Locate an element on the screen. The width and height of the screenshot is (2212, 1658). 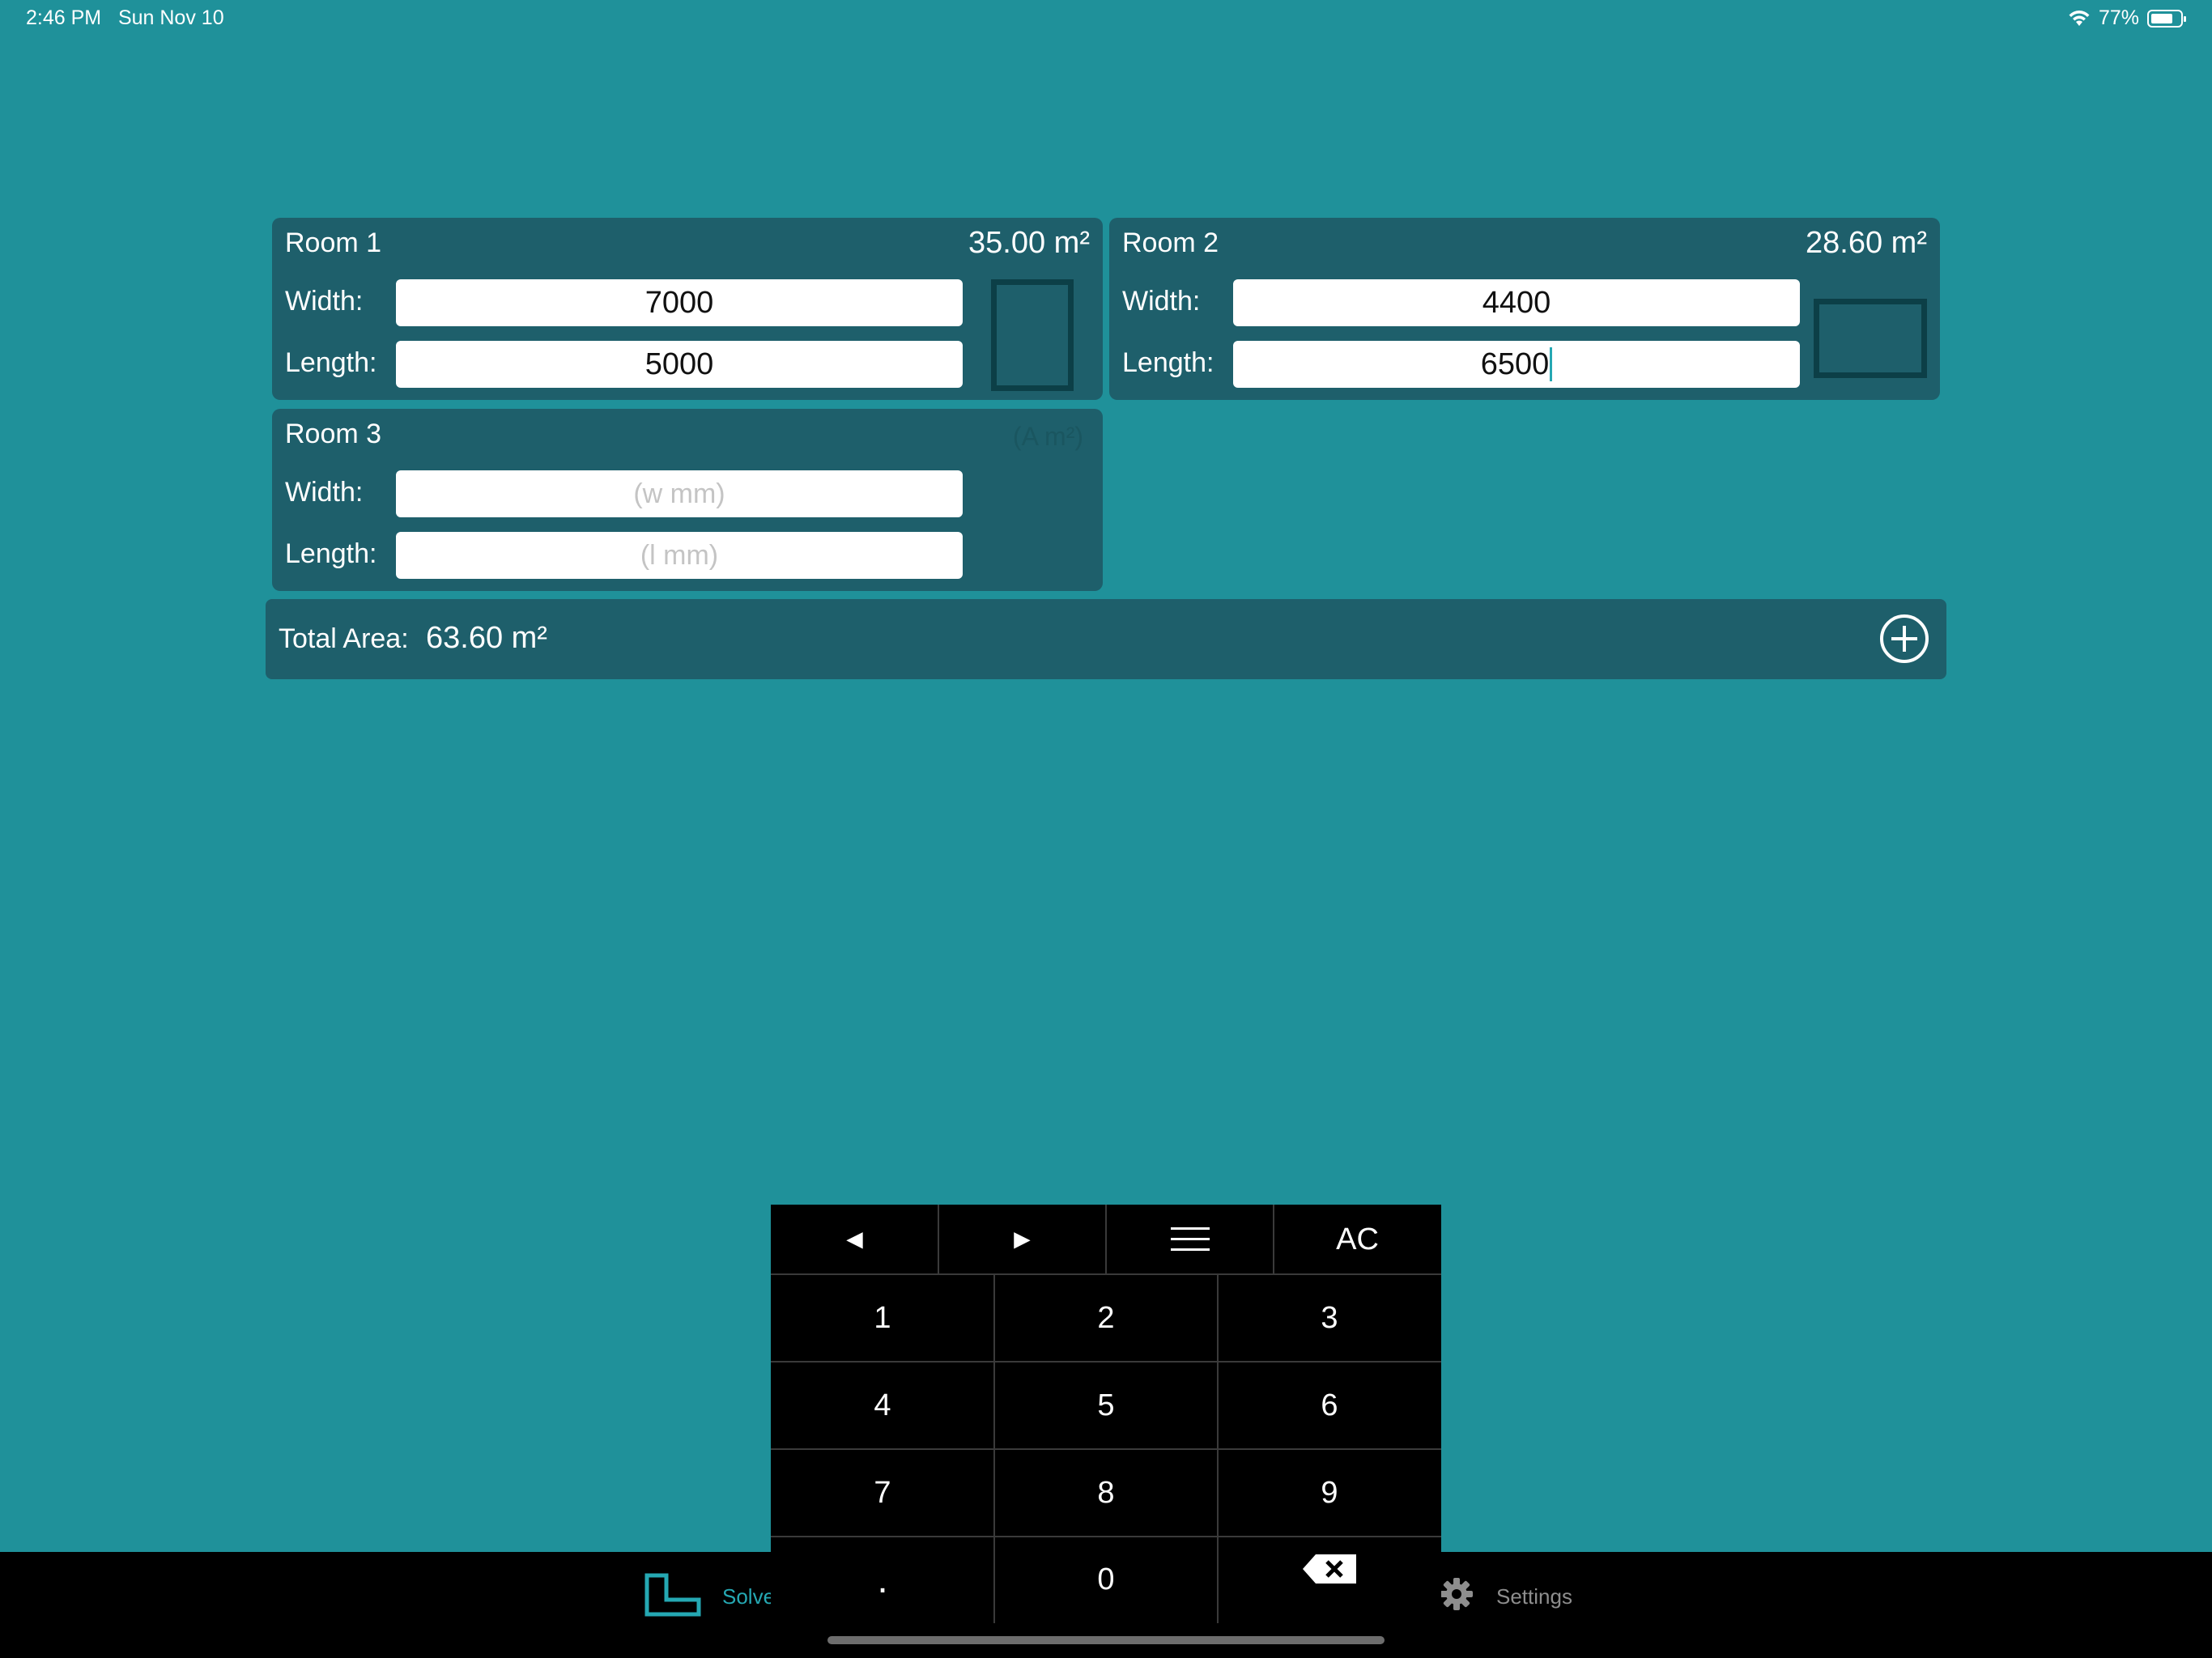
menu-button is located at coordinates (1190, 1239).